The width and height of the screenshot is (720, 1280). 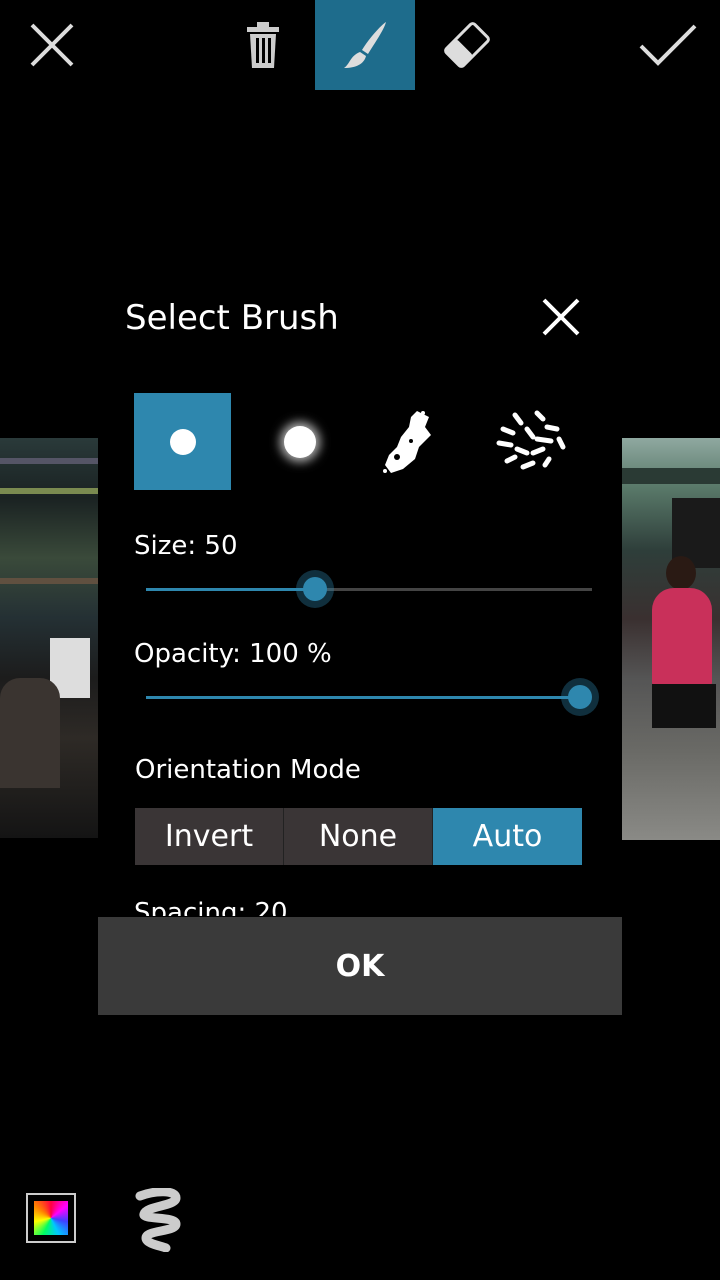 I want to click on opacity-slider-fill, so click(x=363, y=697).